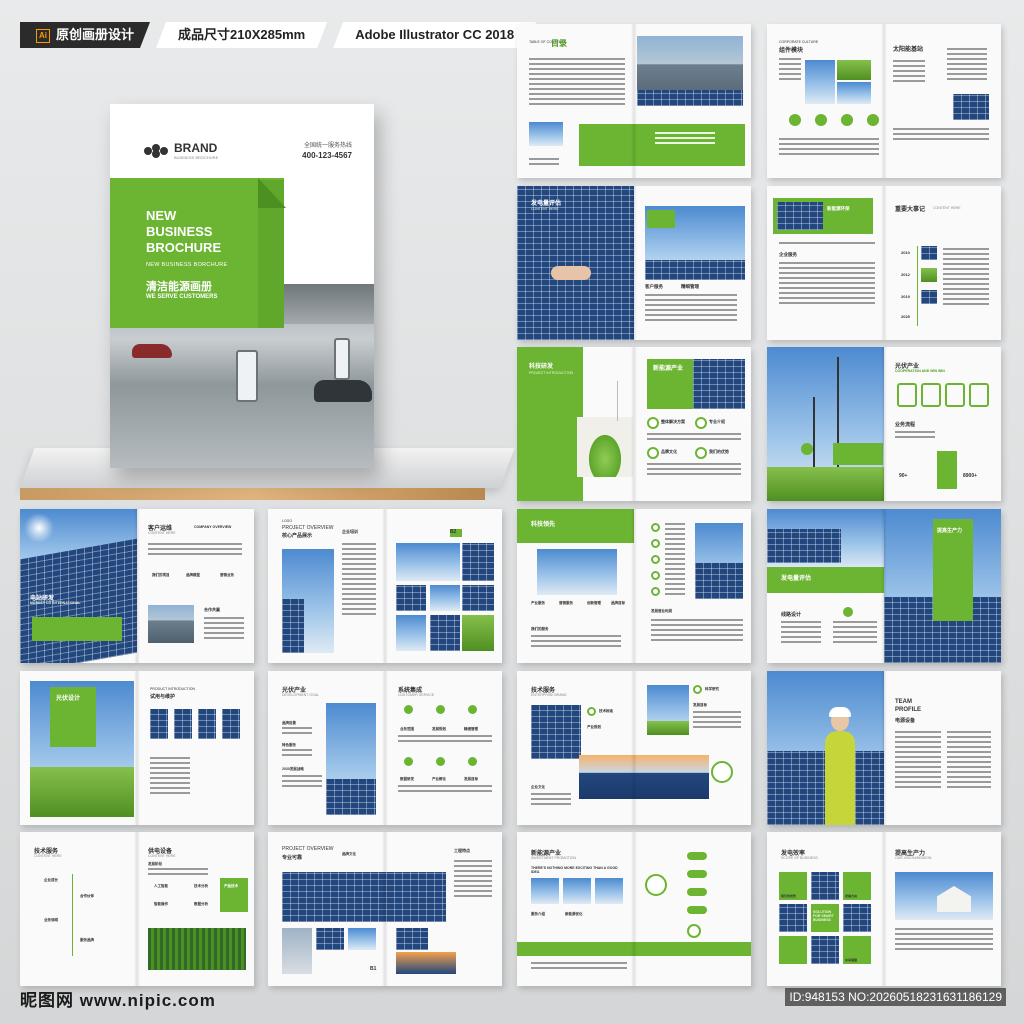 This screenshot has width=1024, height=1024. I want to click on tech-service2-item: 合作伙伴, so click(87, 896).